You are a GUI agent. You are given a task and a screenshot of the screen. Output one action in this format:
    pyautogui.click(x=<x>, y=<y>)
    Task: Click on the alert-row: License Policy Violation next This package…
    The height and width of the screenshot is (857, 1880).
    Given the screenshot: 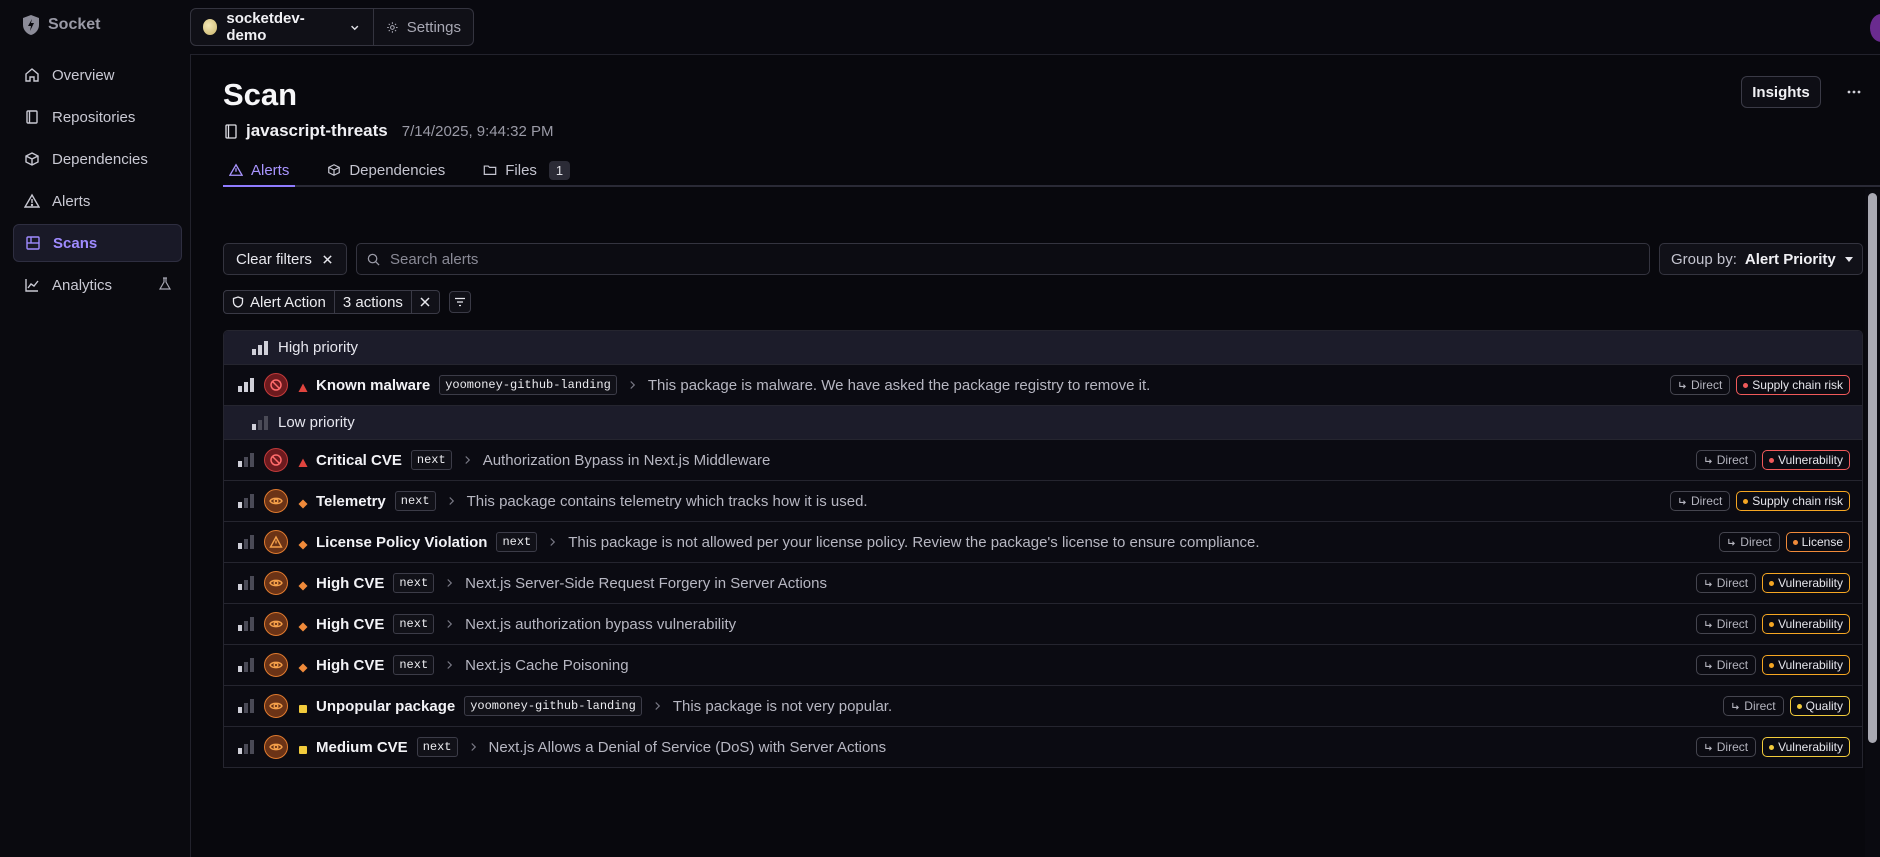 What is the action you would take?
    pyautogui.click(x=1043, y=542)
    